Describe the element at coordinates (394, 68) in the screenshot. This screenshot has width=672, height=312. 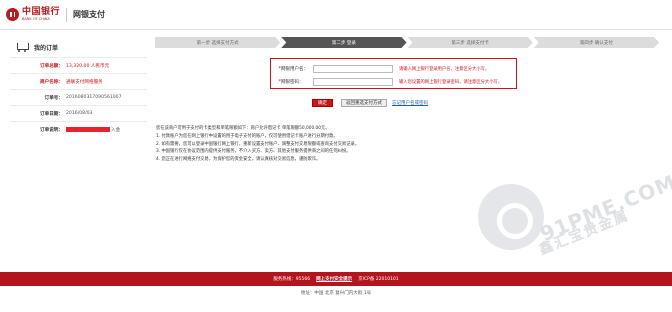
I see `username-row: * 网银用户名： 请输入网上银行登录用户名，注意区分大小写。` at that location.